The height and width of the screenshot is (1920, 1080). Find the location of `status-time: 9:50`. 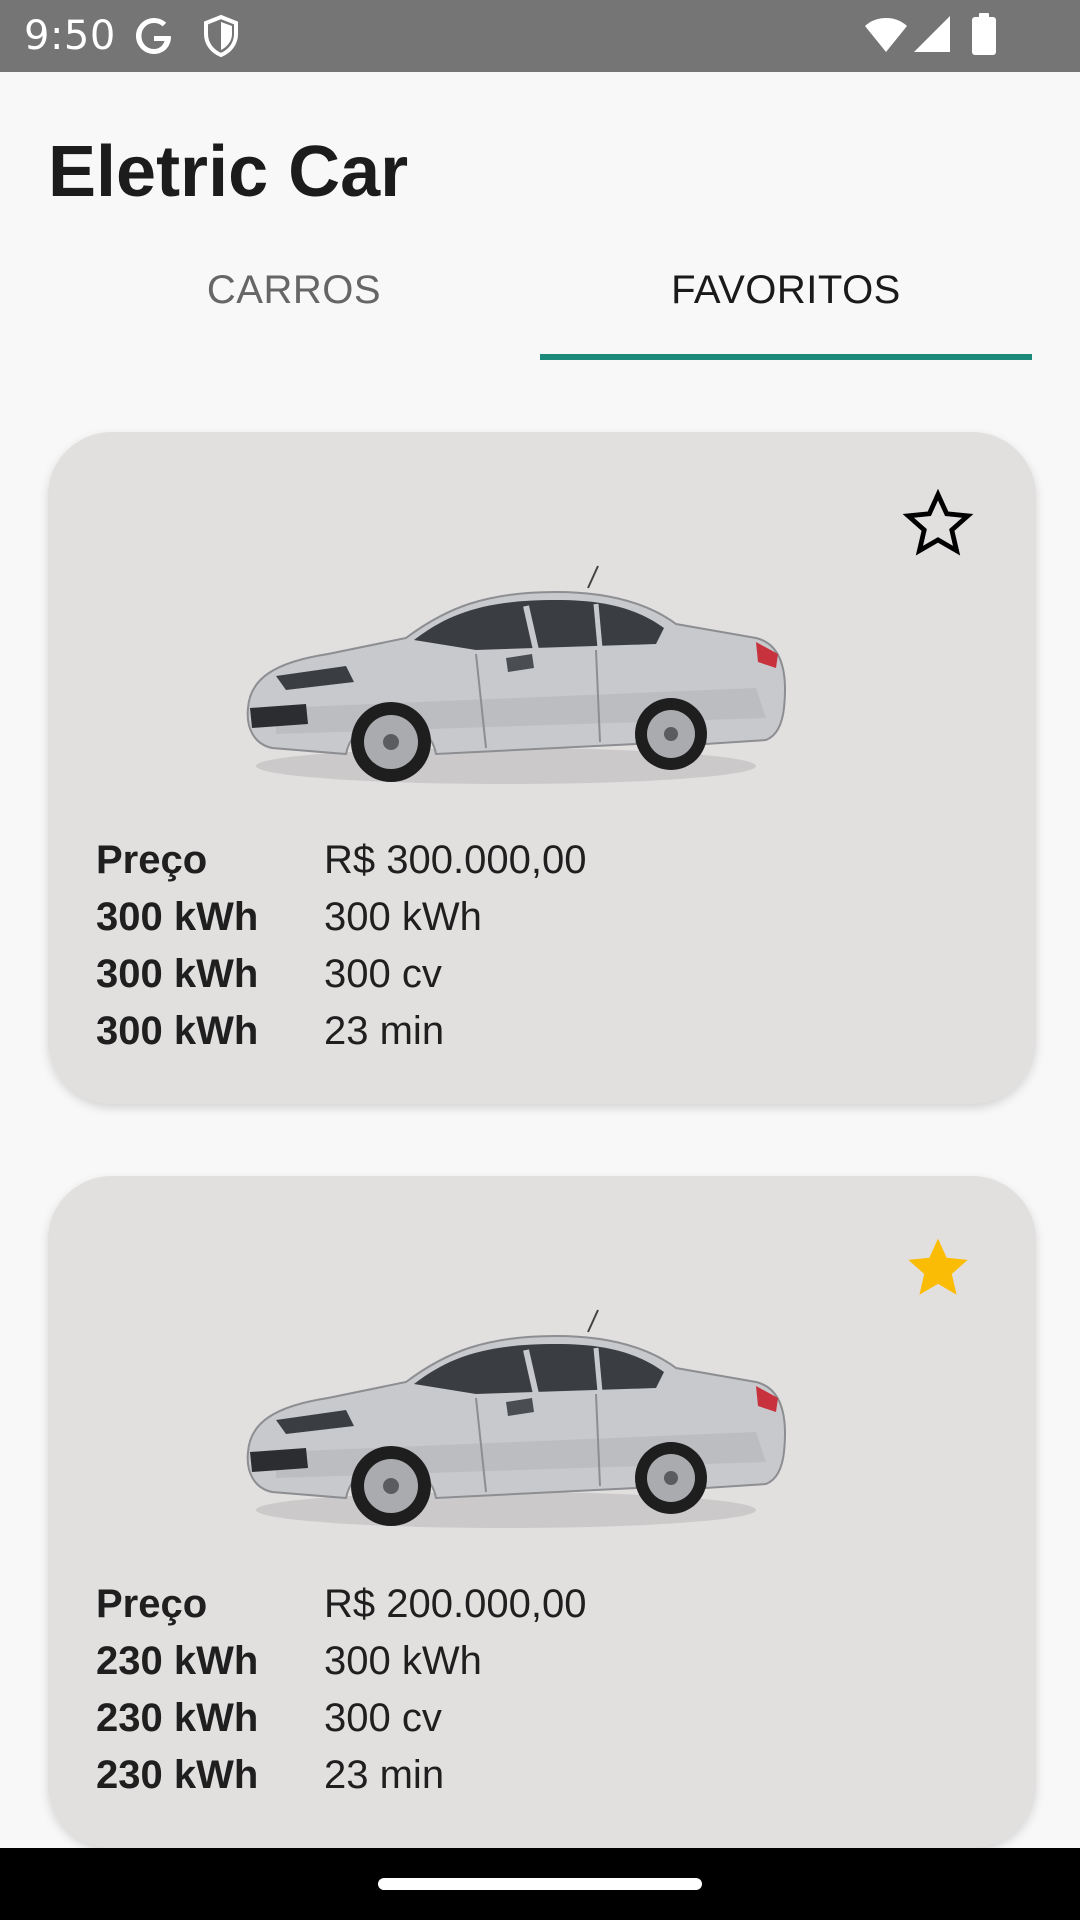

status-time: 9:50 is located at coordinates (70, 36).